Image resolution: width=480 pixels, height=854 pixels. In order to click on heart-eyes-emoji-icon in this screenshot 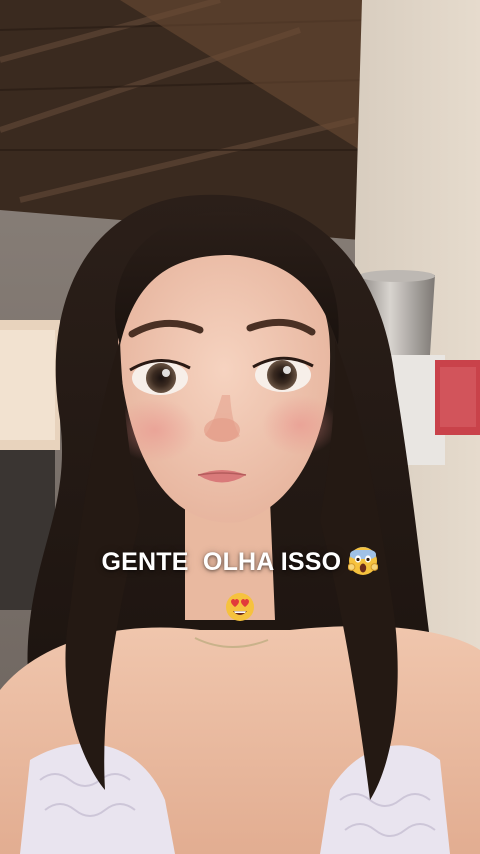, I will do `click(240, 613)`.